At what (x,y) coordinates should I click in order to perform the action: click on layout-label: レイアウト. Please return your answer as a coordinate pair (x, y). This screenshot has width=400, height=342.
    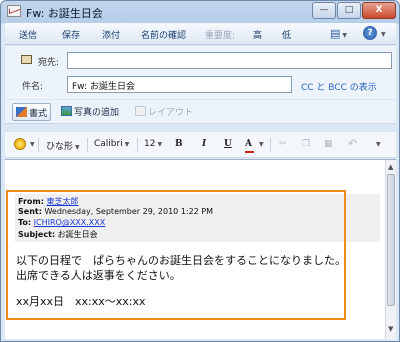
    Looking at the image, I should click on (171, 113).